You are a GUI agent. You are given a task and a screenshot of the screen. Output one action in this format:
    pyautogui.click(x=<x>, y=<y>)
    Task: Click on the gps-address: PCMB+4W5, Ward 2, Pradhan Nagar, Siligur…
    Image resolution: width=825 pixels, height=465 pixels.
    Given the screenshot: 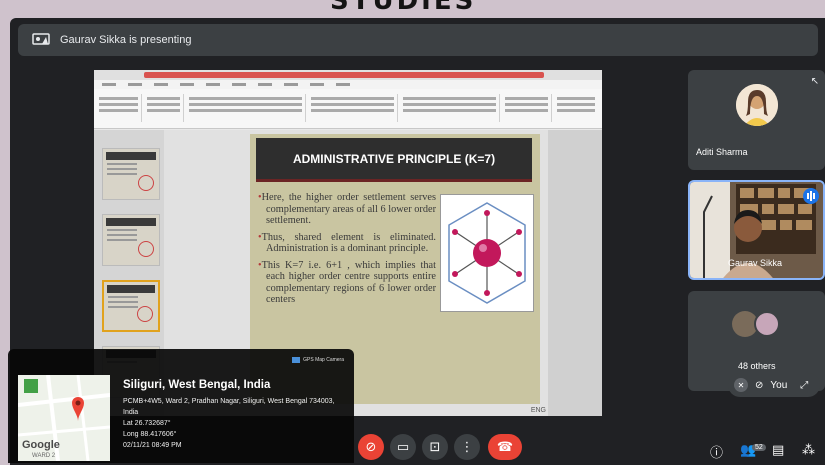 What is the action you would take?
    pyautogui.click(x=229, y=407)
    